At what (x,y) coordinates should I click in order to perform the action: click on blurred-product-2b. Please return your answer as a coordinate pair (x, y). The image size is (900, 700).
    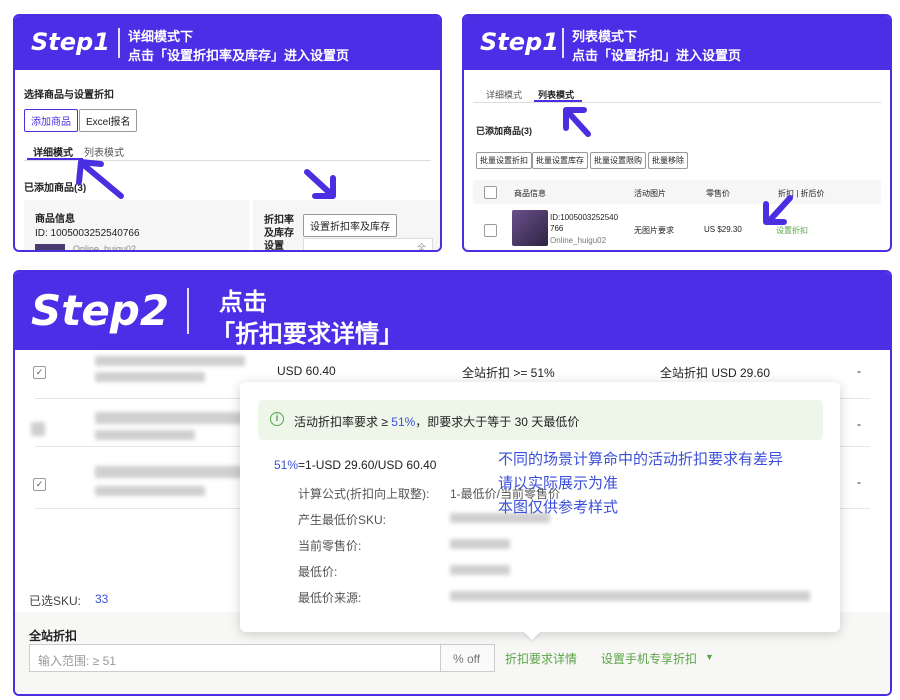
    Looking at the image, I should click on (145, 435).